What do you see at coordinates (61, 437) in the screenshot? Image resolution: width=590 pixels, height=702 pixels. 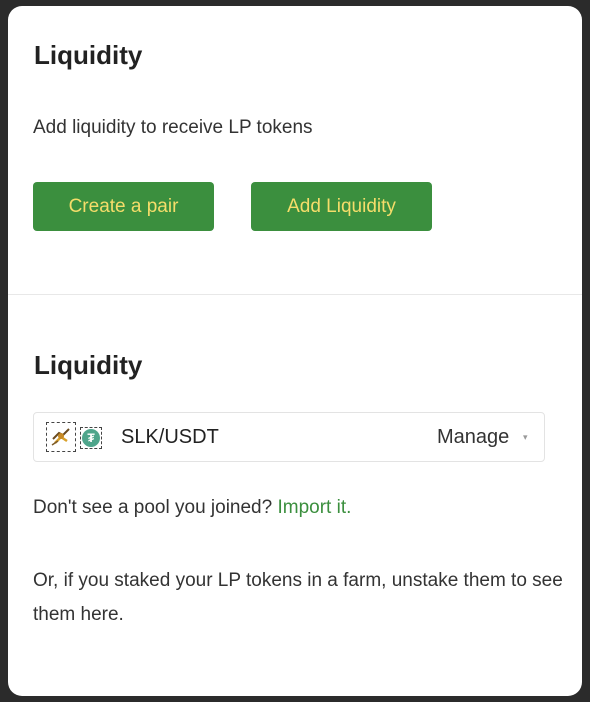 I see `slk-token-icon` at bounding box center [61, 437].